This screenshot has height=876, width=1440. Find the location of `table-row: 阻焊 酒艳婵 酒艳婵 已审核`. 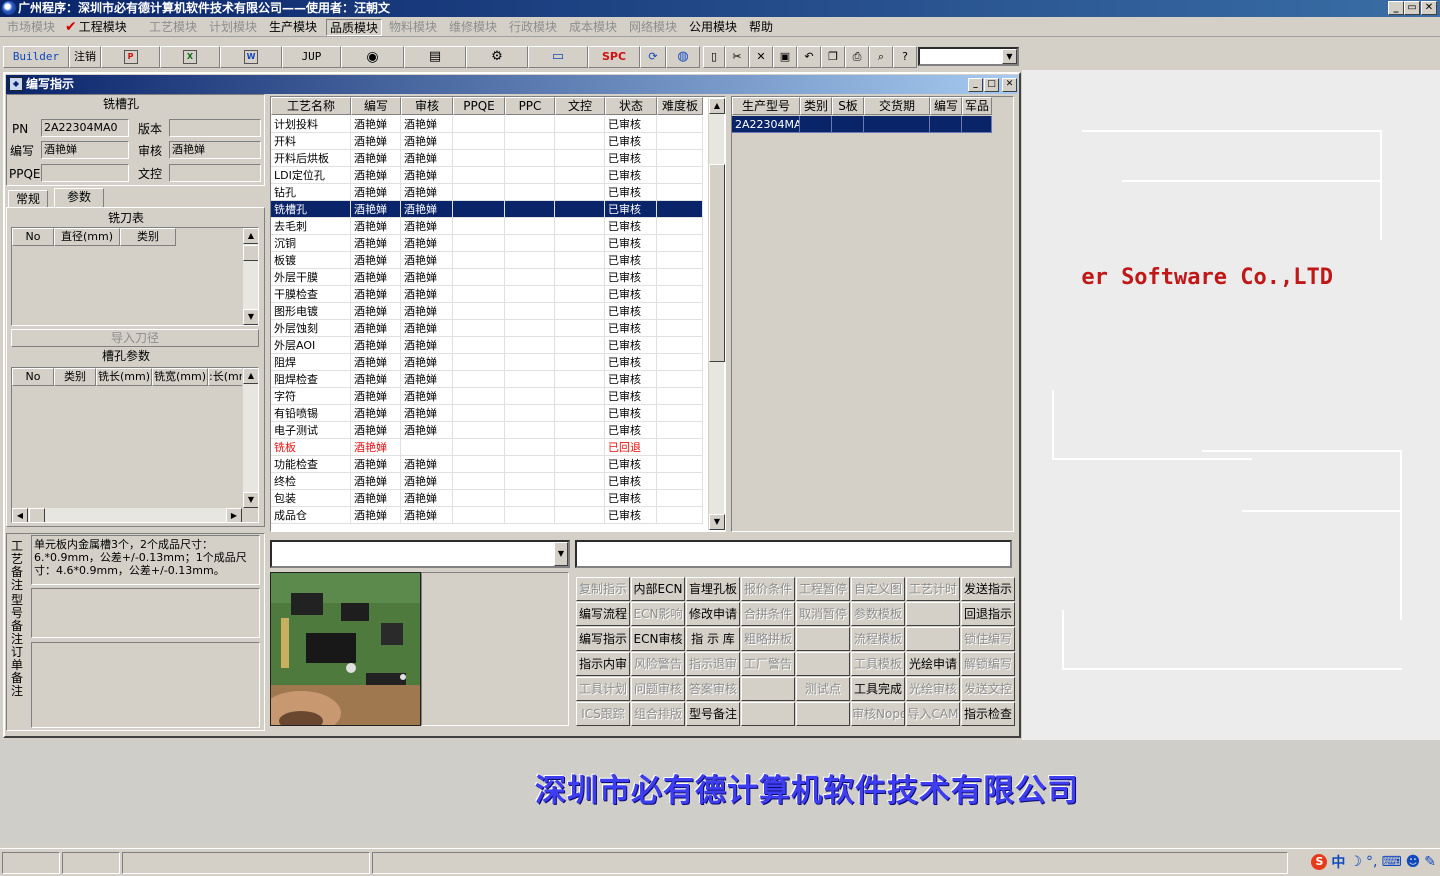

table-row: 阻焊 酒艳婵 酒艳婵 已审核 is located at coordinates (487, 362).